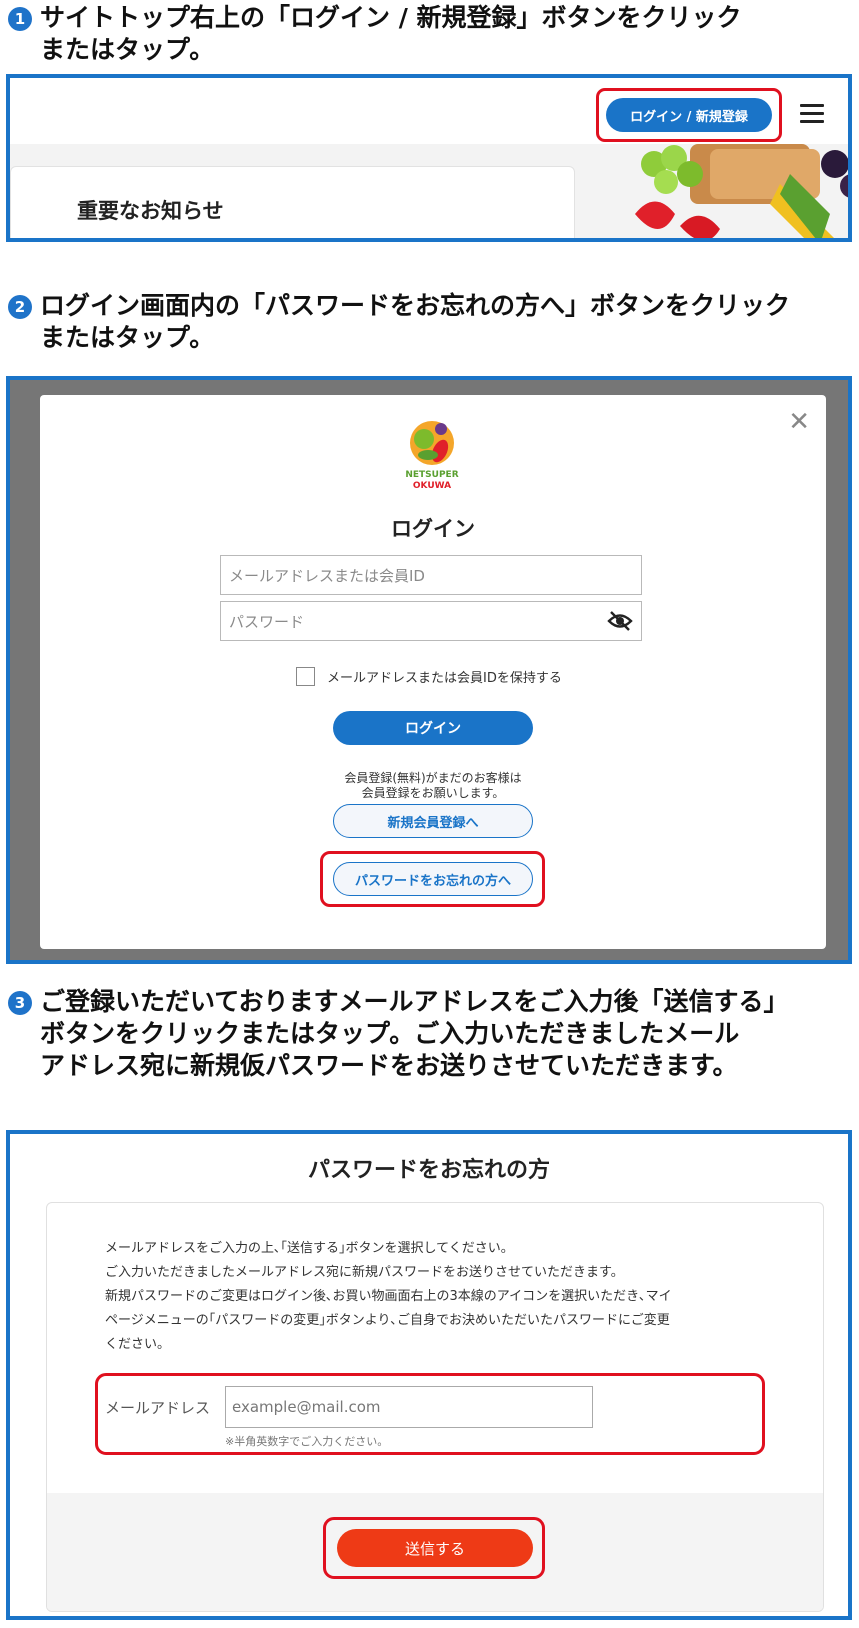 This screenshot has width=859, height=1628. Describe the element at coordinates (20, 1003) in the screenshot. I see `step-number-badge: 3` at that location.